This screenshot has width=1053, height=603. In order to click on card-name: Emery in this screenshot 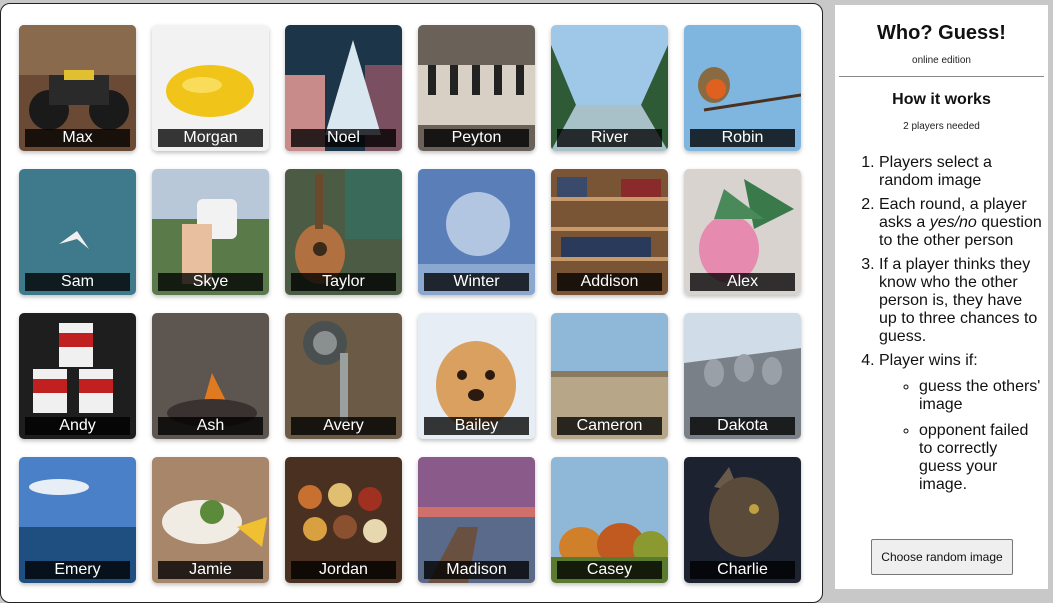, I will do `click(77, 570)`.